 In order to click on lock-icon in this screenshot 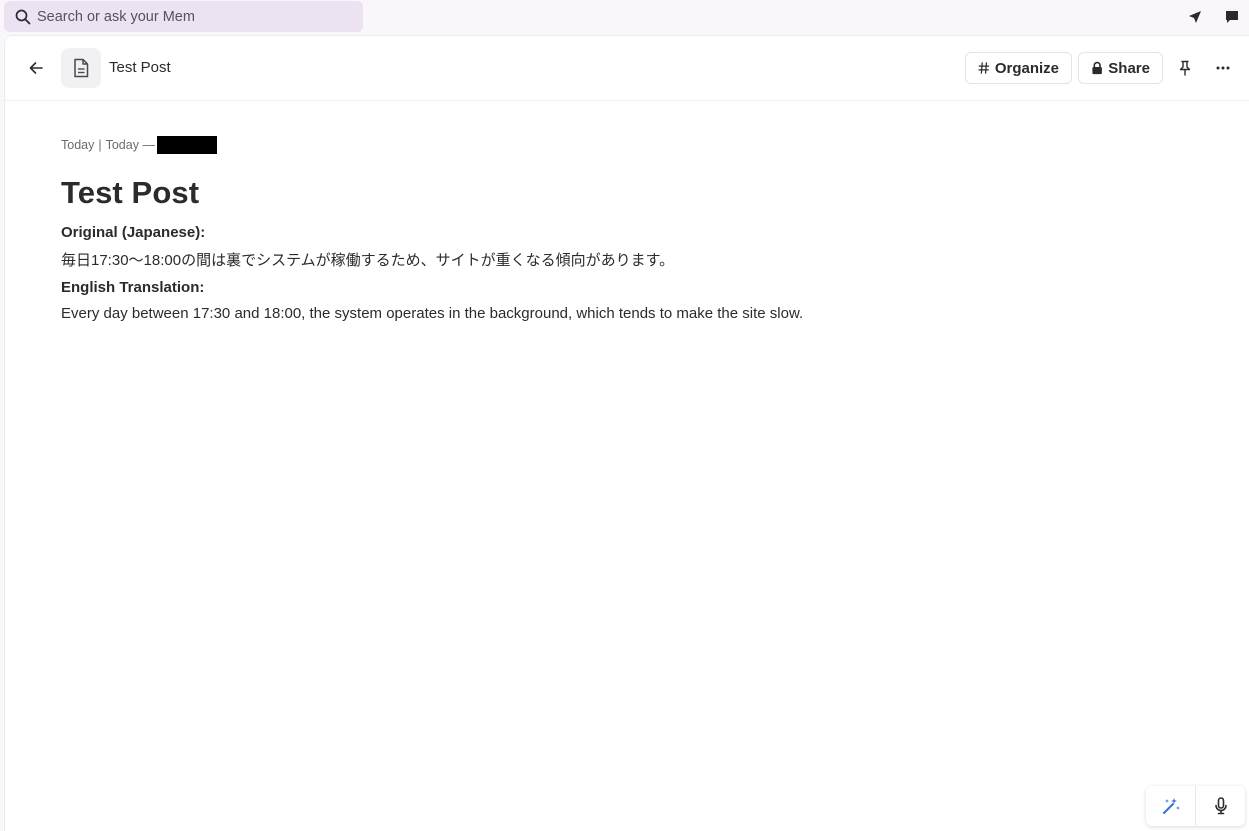, I will do `click(1097, 68)`.